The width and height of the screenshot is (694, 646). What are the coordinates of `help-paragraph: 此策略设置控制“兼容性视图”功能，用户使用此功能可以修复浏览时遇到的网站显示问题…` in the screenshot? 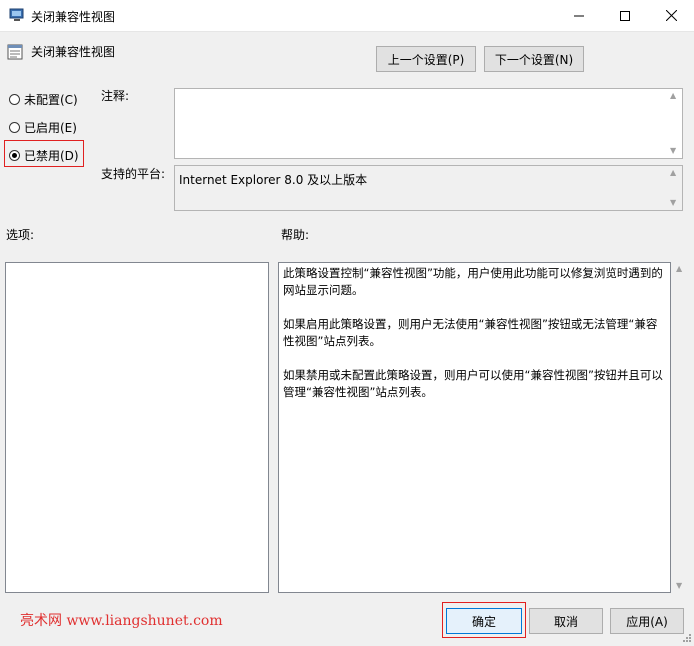 It's located at (473, 281).